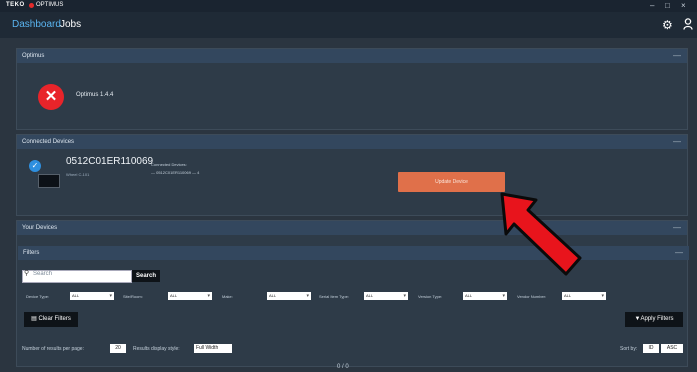 The width and height of the screenshot is (697, 372). What do you see at coordinates (51, 97) in the screenshot?
I see `optimus-logo-icon: ✕` at bounding box center [51, 97].